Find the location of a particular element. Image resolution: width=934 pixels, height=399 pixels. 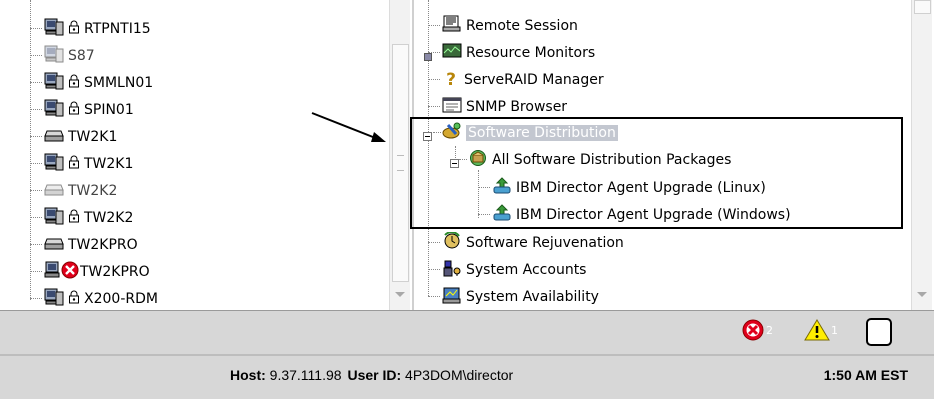

tree-item-x200-rdm: X200-RDM is located at coordinates (94, 298).